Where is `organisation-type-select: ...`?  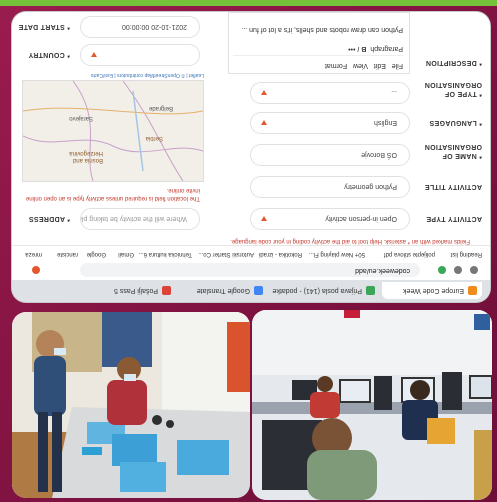
organisation-type-select: ... is located at coordinates (330, 93).